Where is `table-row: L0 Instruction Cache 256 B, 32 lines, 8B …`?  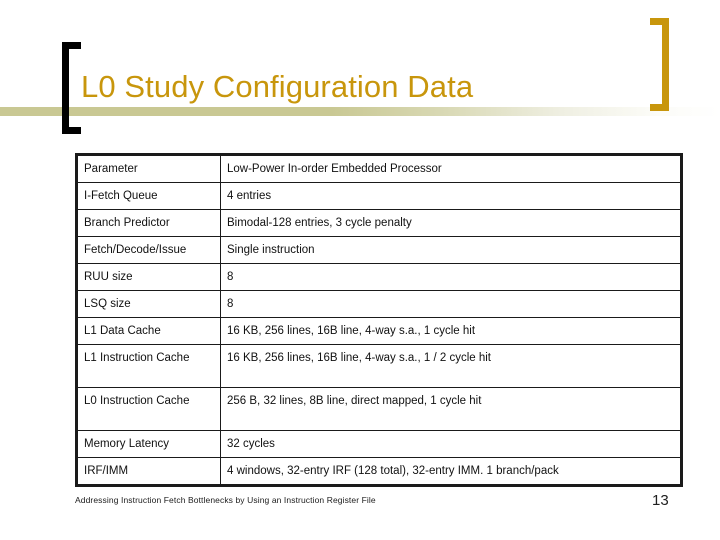 table-row: L0 Instruction Cache 256 B, 32 lines, 8B … is located at coordinates (379, 409).